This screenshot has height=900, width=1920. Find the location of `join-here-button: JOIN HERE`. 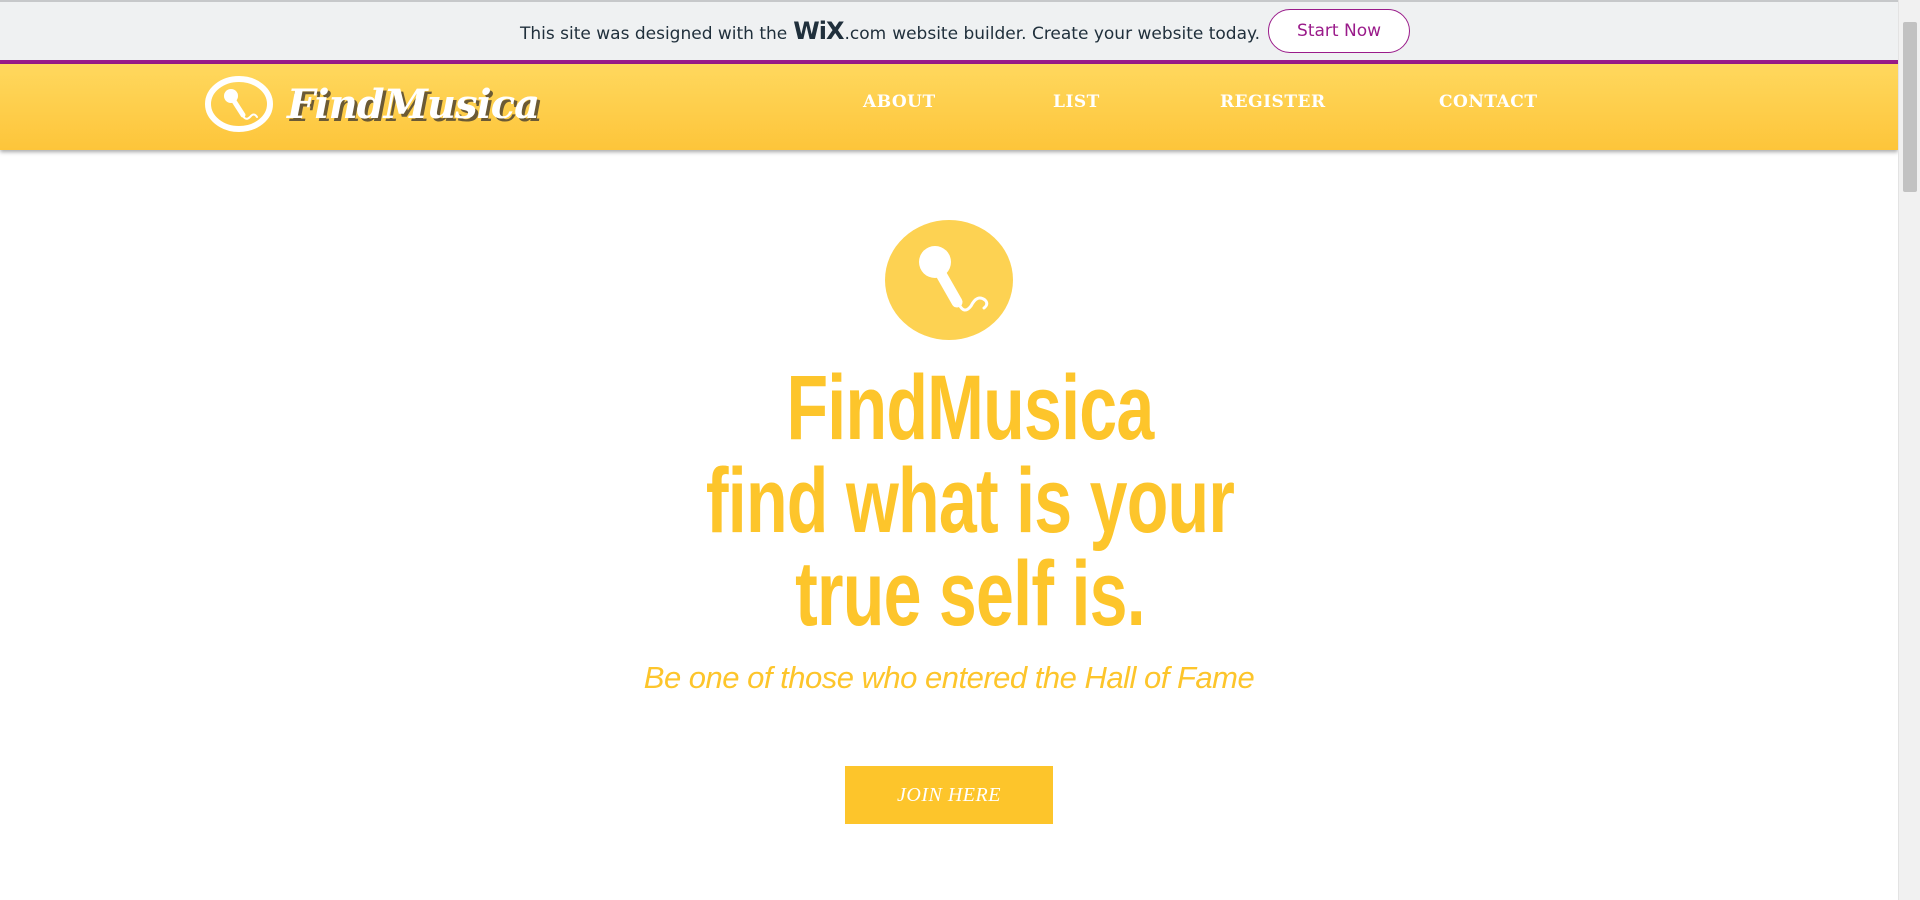

join-here-button: JOIN HERE is located at coordinates (949, 795).